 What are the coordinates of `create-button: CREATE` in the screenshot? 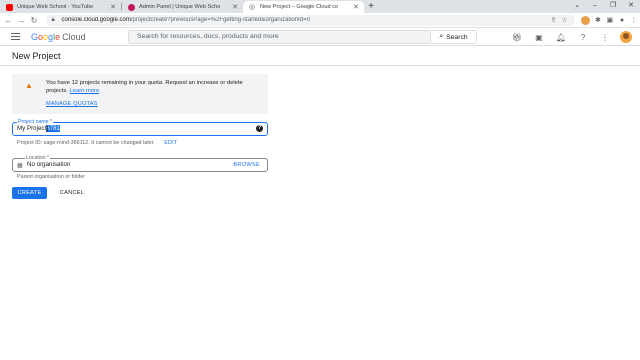 It's located at (29, 193).